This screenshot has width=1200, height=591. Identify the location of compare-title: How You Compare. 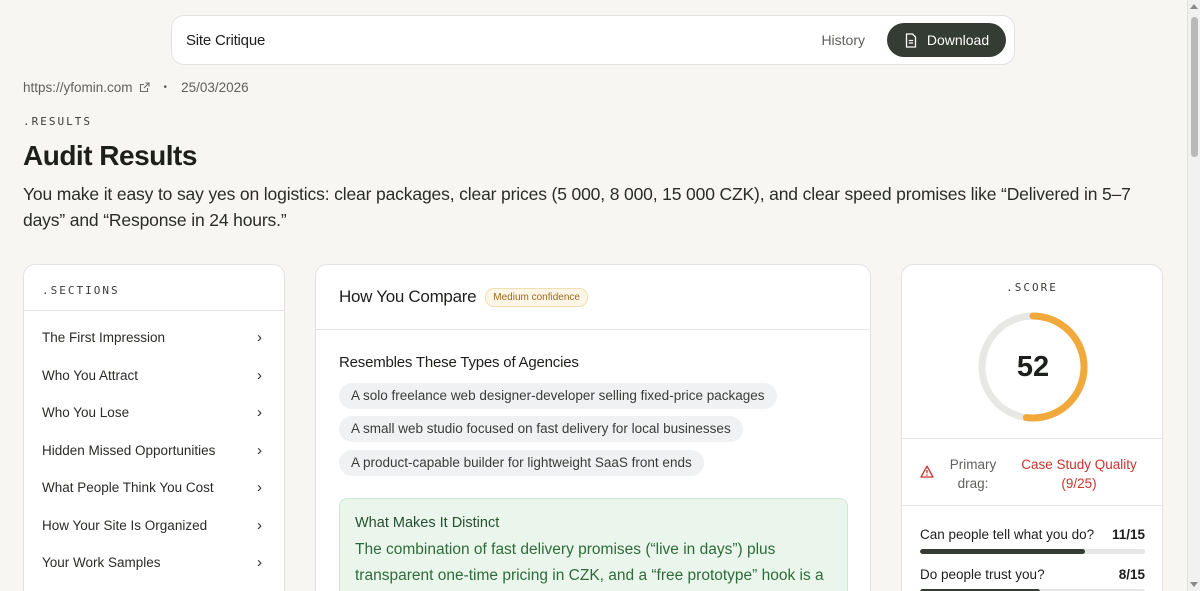
(408, 296).